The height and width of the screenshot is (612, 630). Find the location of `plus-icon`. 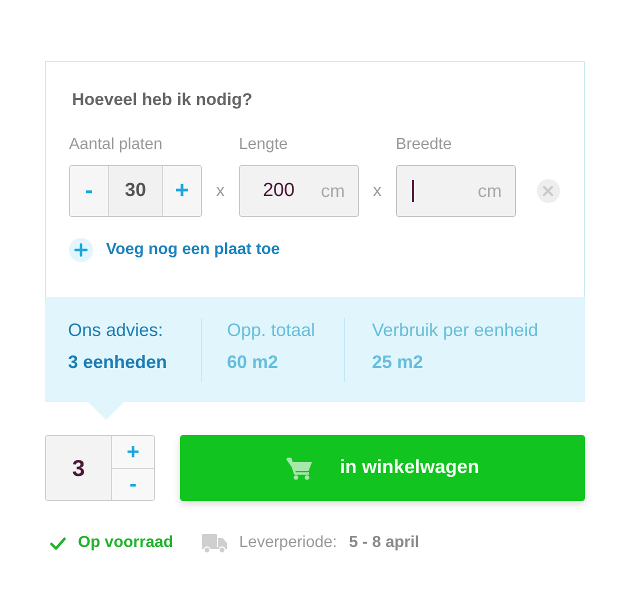

plus-icon is located at coordinates (81, 250).